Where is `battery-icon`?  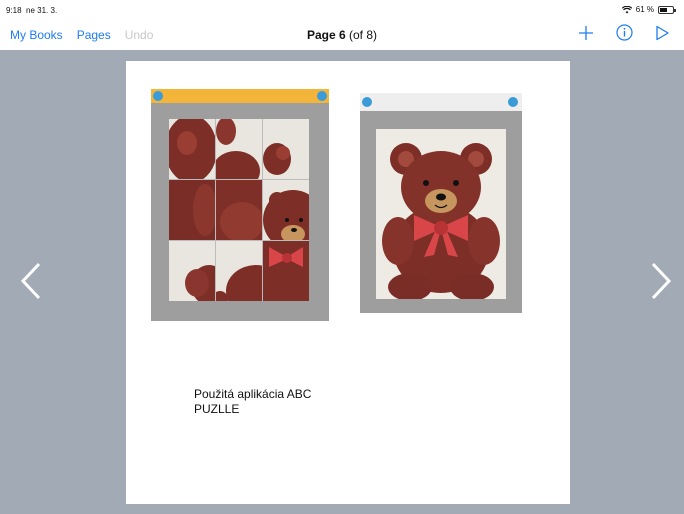
battery-icon is located at coordinates (667, 9).